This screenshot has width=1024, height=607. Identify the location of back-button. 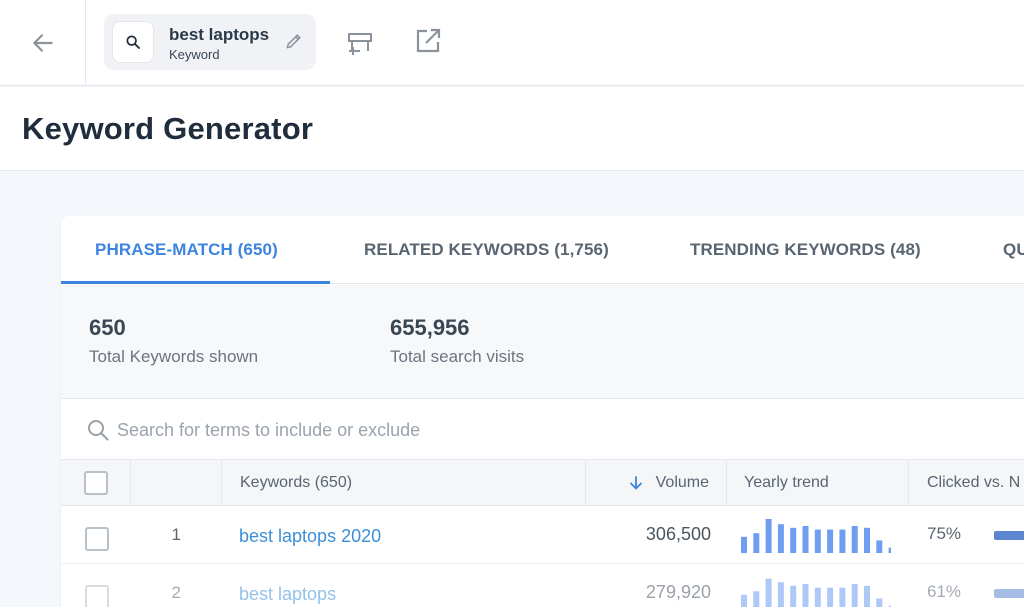
(43, 43).